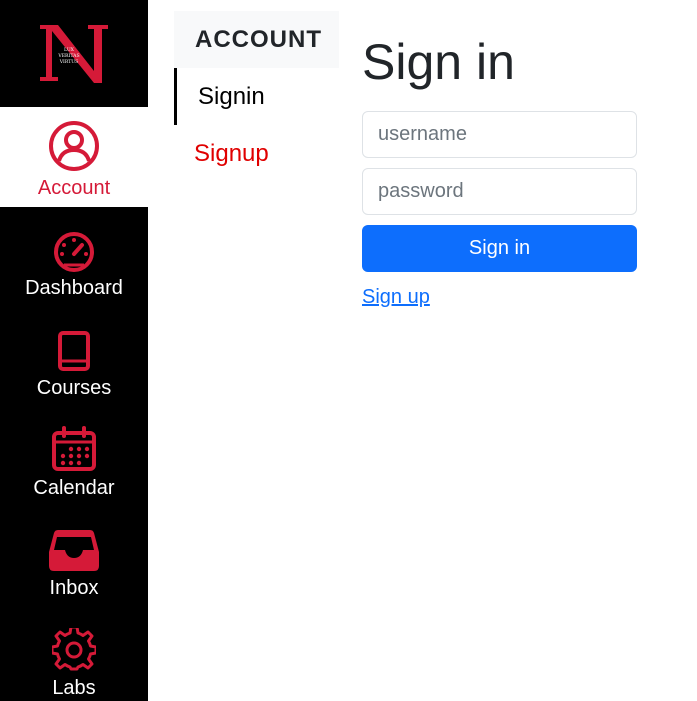 The width and height of the screenshot is (697, 701). I want to click on calendar-icon, so click(74, 448).